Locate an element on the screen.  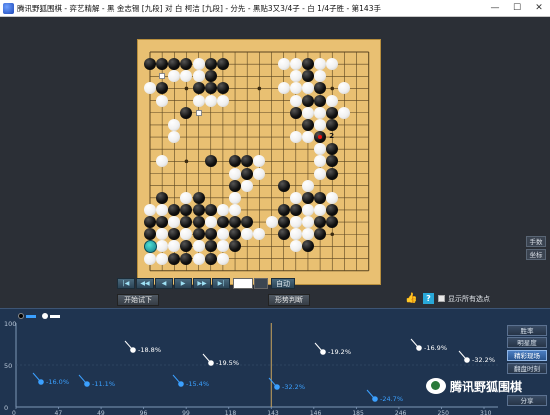
x-tick-label: 0 is located at coordinates (14, 412).